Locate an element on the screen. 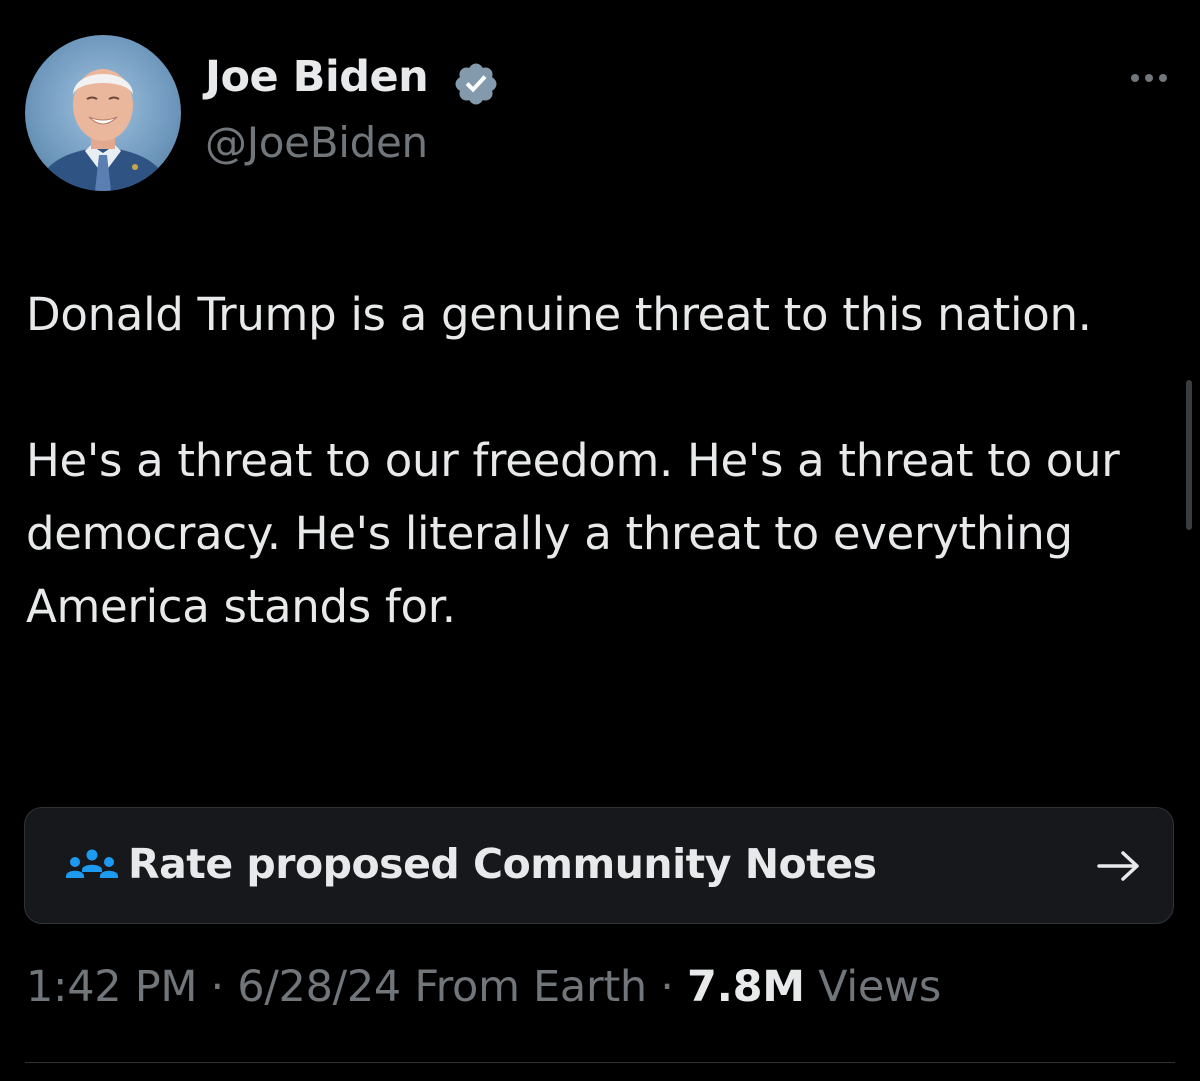 This screenshot has width=1200, height=1081. display-name: Joe Biden is located at coordinates (317, 77).